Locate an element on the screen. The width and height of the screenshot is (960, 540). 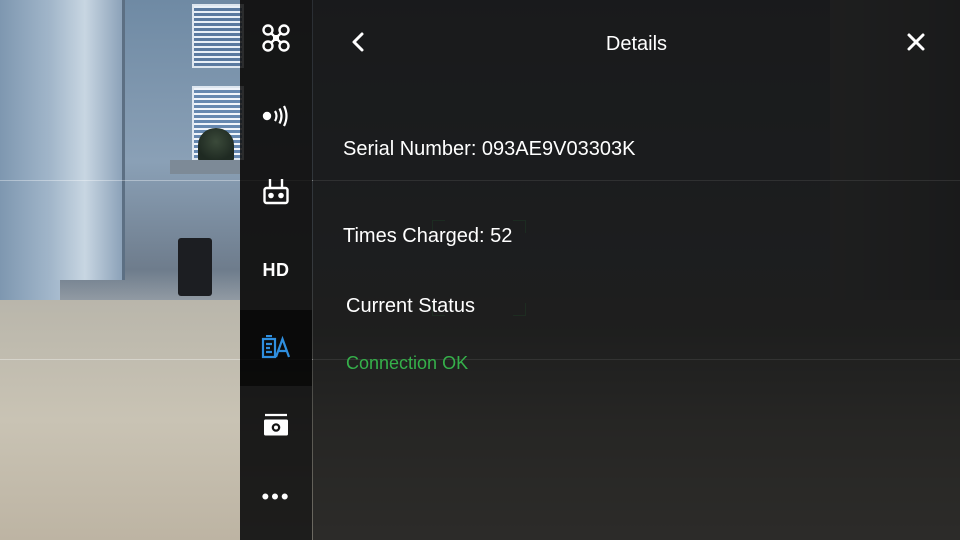
feed-plant is located at coordinates (216, 145).